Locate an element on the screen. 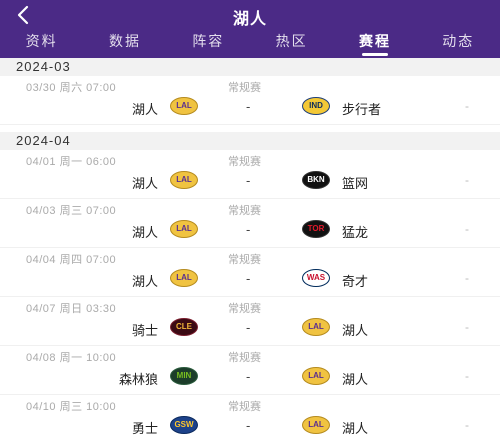  game-row: 04/08 周一 10:00 常规赛森林狼 MIN - LAL 湖人 - is located at coordinates (250, 370).